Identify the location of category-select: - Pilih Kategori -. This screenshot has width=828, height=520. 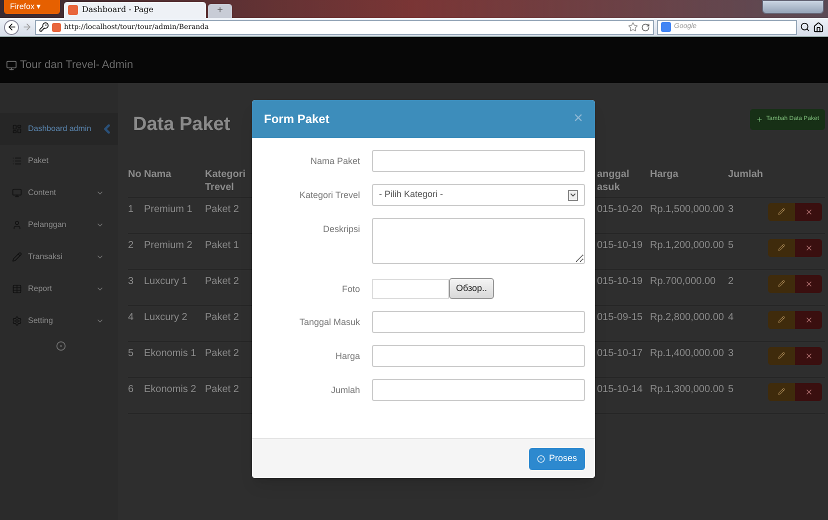
(478, 195).